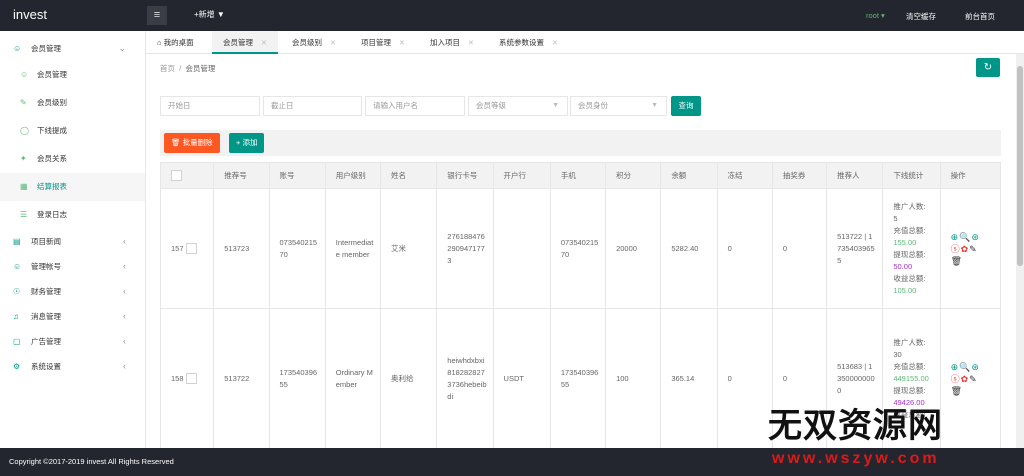 This screenshot has width=1024, height=476. I want to click on start-date-input: 开始日, so click(210, 106).